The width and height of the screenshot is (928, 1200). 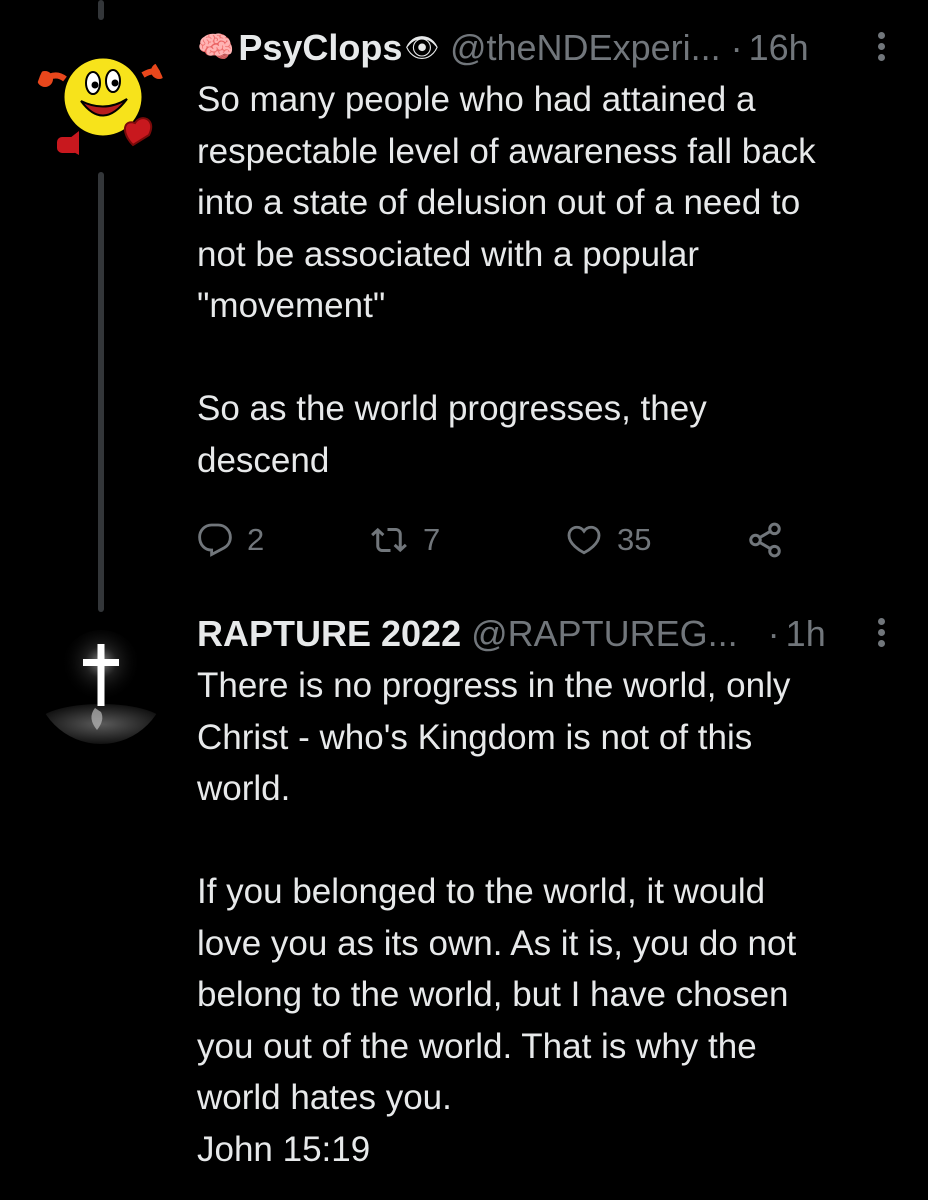 I want to click on reply-icon, so click(x=215, y=540).